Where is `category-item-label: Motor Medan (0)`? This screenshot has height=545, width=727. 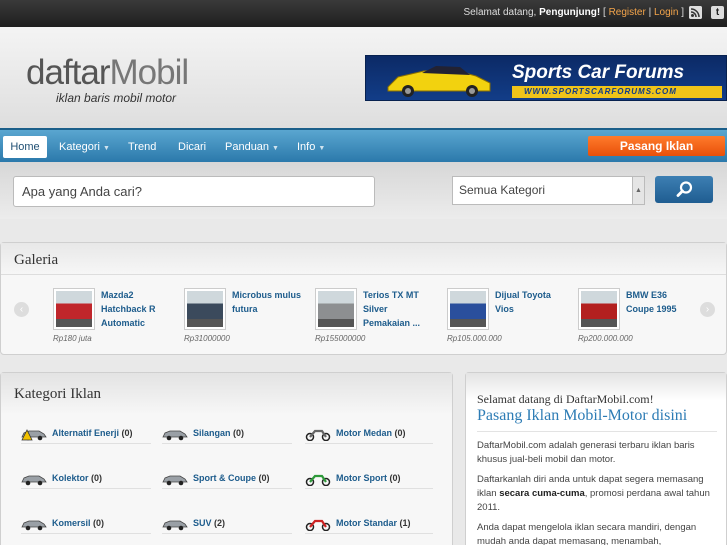 category-item-label: Motor Medan (0) is located at coordinates (371, 433).